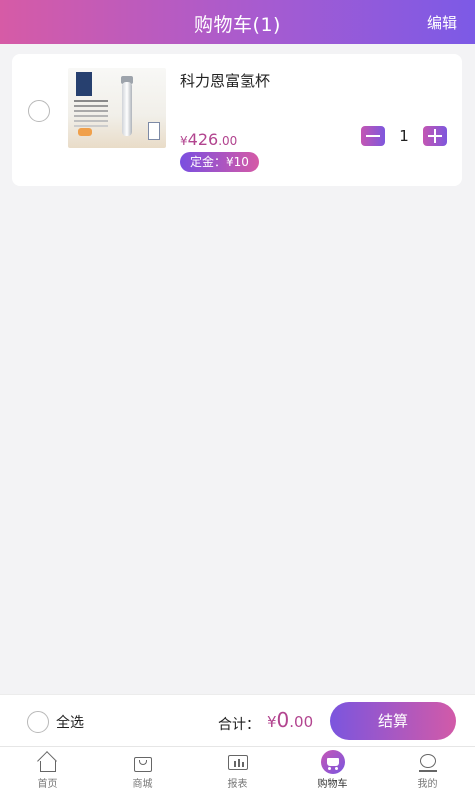 This screenshot has width=475, height=792. I want to click on tab-mall-label: 商城, so click(142, 784).